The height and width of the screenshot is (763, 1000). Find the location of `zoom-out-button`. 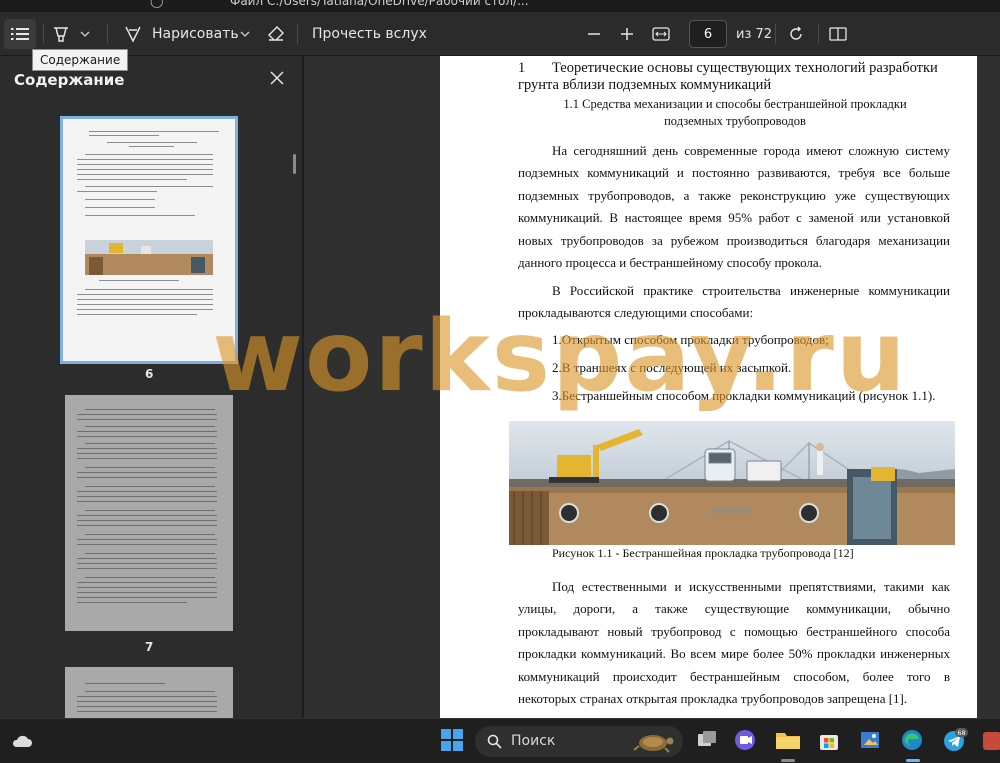

zoom-out-button is located at coordinates (594, 34).